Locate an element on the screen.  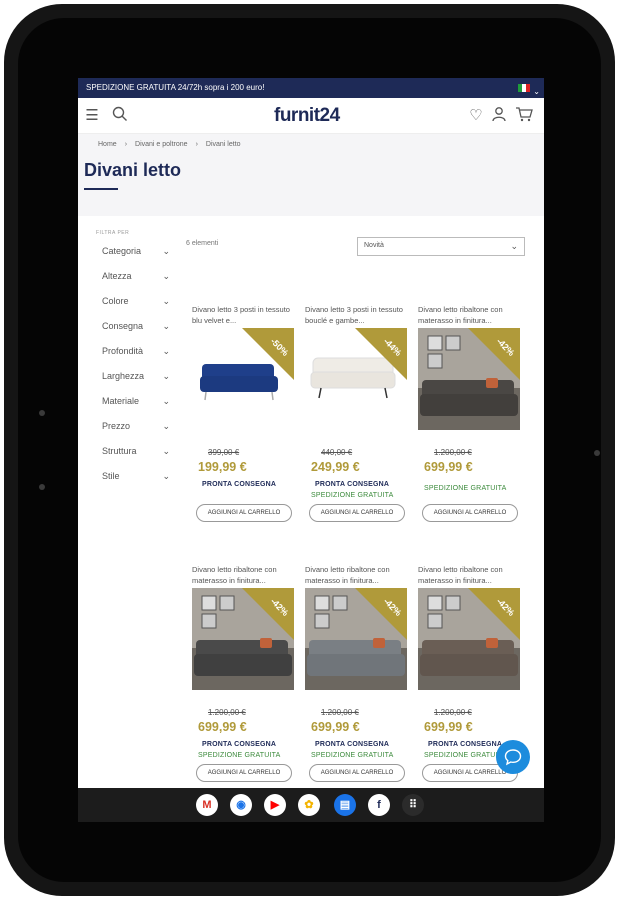
filter-heading: FILTRA PER is located at coordinates (113, 233).